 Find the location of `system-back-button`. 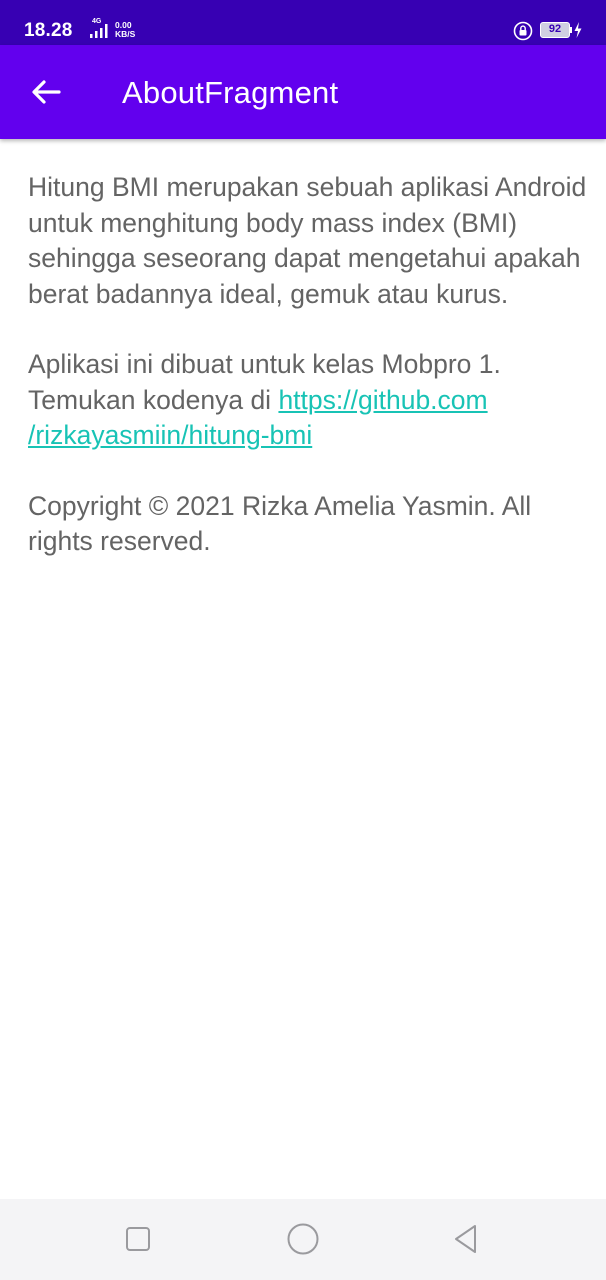

system-back-button is located at coordinates (466, 1239).